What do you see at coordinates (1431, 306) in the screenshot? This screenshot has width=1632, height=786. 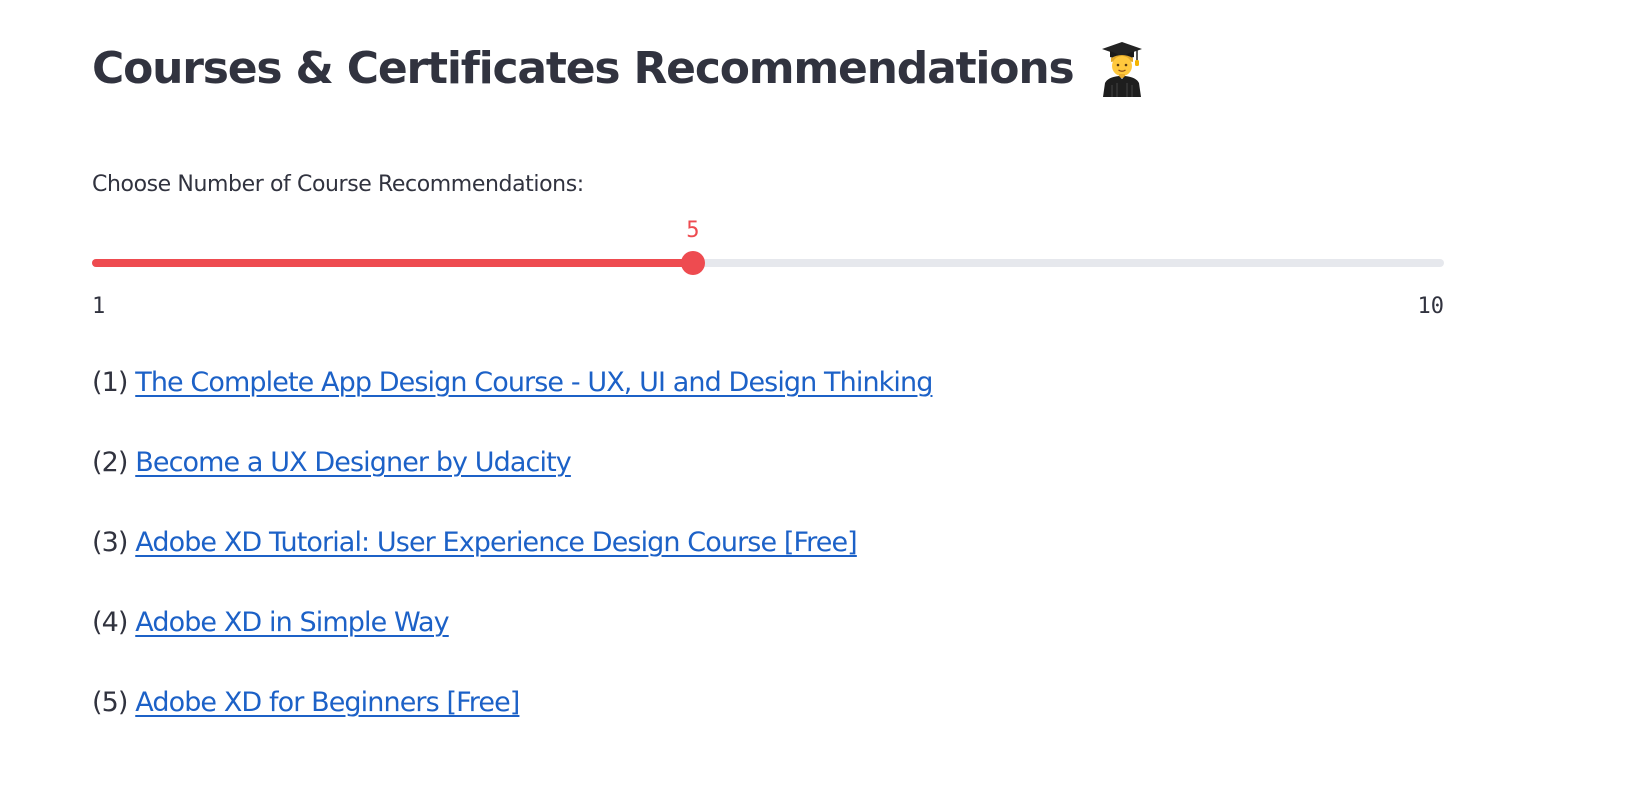 I see `slider-max-label: 10` at bounding box center [1431, 306].